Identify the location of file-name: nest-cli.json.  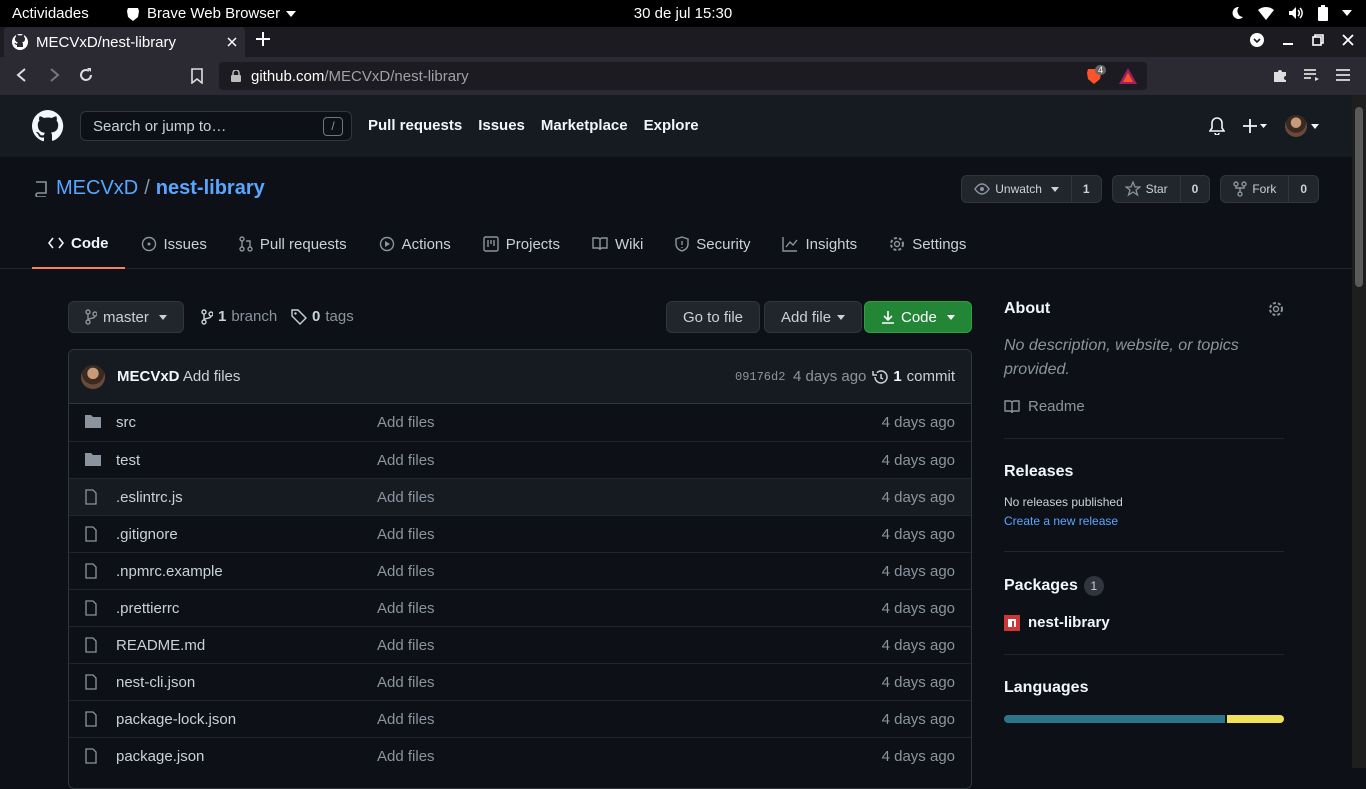
(155, 682).